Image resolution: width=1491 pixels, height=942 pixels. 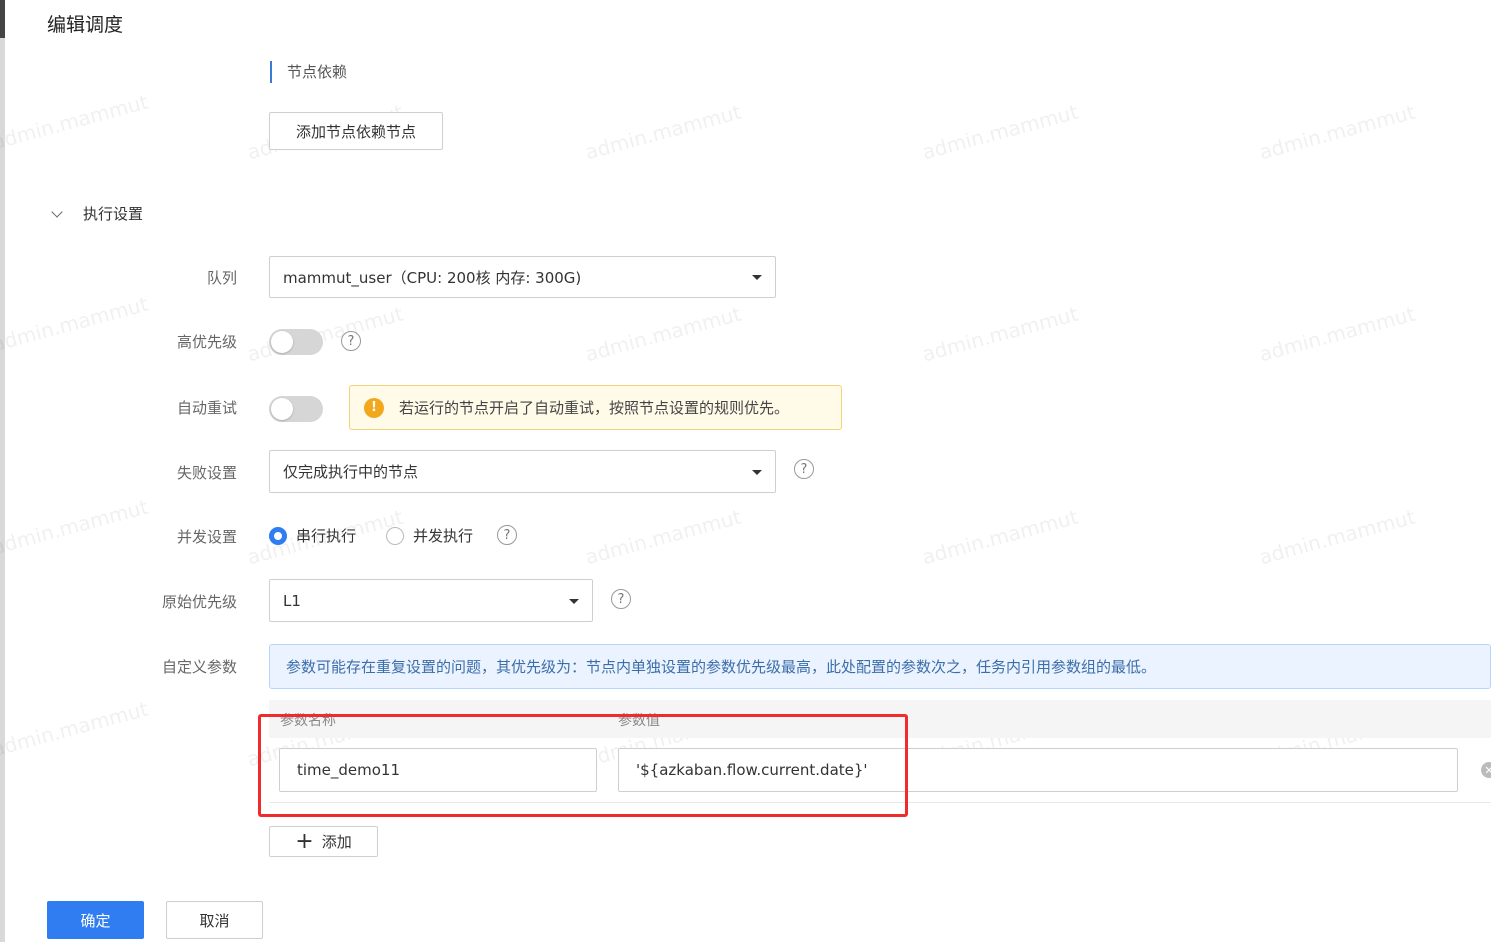 I want to click on radio-checked-icon, so click(x=278, y=535).